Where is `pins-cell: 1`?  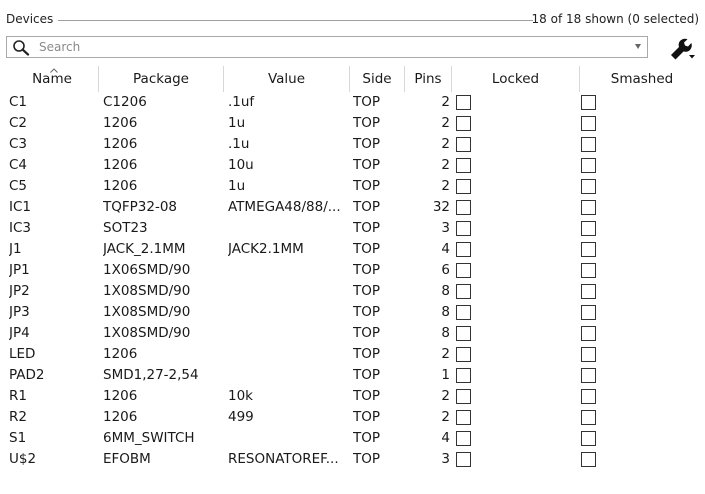 pins-cell: 1 is located at coordinates (445, 375).